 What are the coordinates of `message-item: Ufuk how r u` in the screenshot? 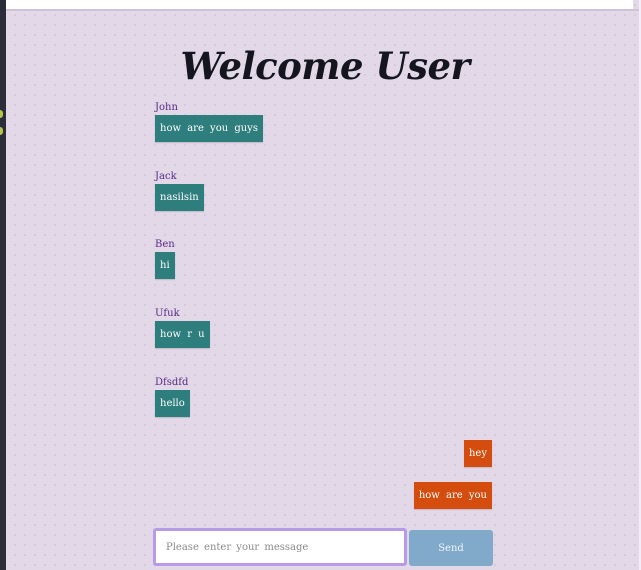 It's located at (182, 327).